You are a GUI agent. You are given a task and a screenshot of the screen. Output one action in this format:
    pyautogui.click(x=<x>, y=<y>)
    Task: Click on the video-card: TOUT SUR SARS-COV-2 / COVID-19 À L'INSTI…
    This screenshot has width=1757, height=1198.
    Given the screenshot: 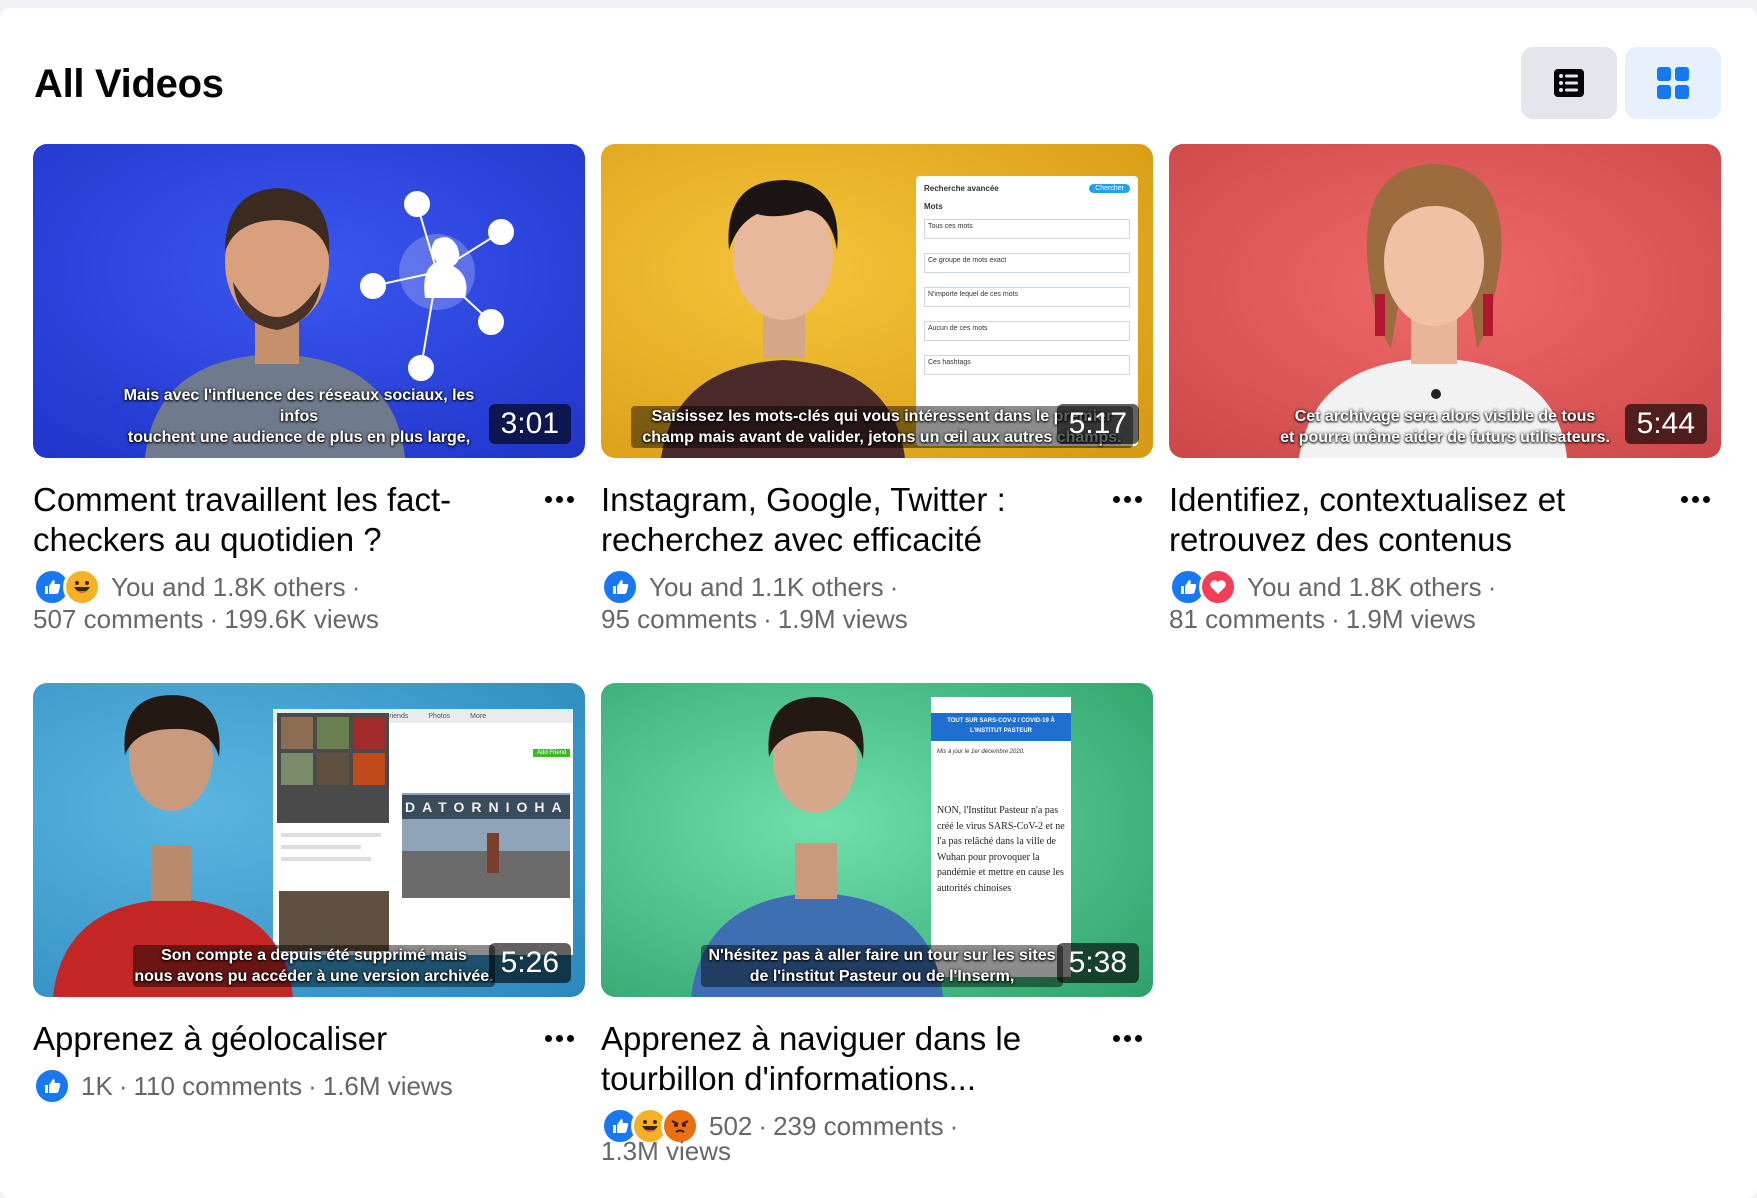 What is the action you would take?
    pyautogui.click(x=877, y=924)
    